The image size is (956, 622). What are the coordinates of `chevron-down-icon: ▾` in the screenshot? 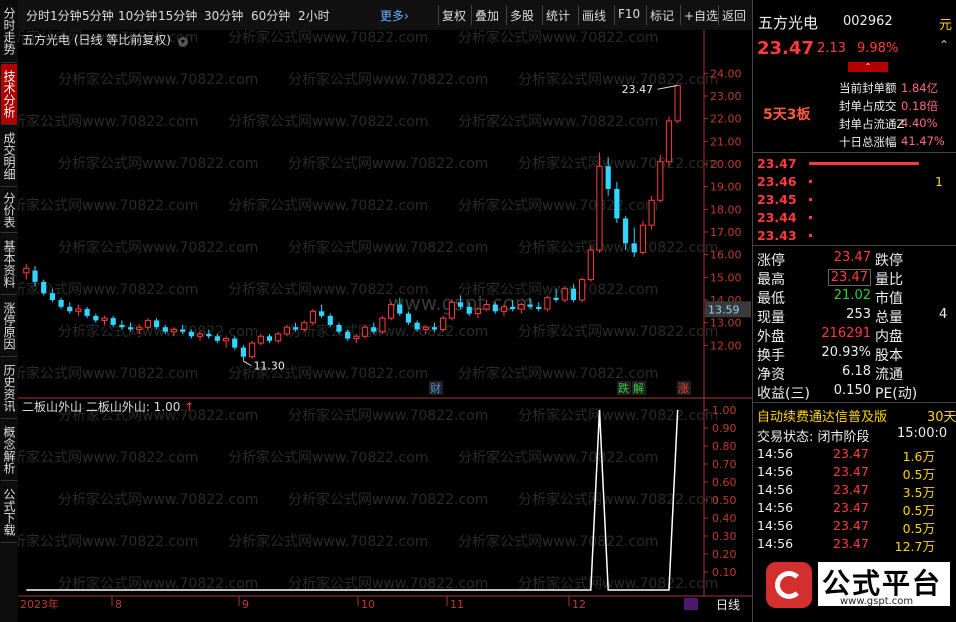 It's located at (182, 42).